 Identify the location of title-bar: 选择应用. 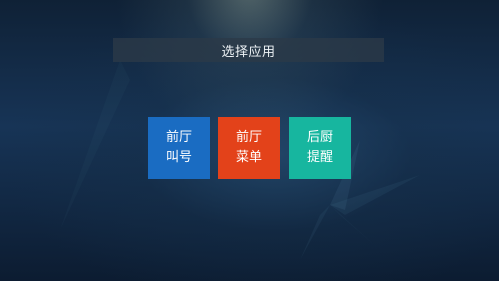
(248, 50).